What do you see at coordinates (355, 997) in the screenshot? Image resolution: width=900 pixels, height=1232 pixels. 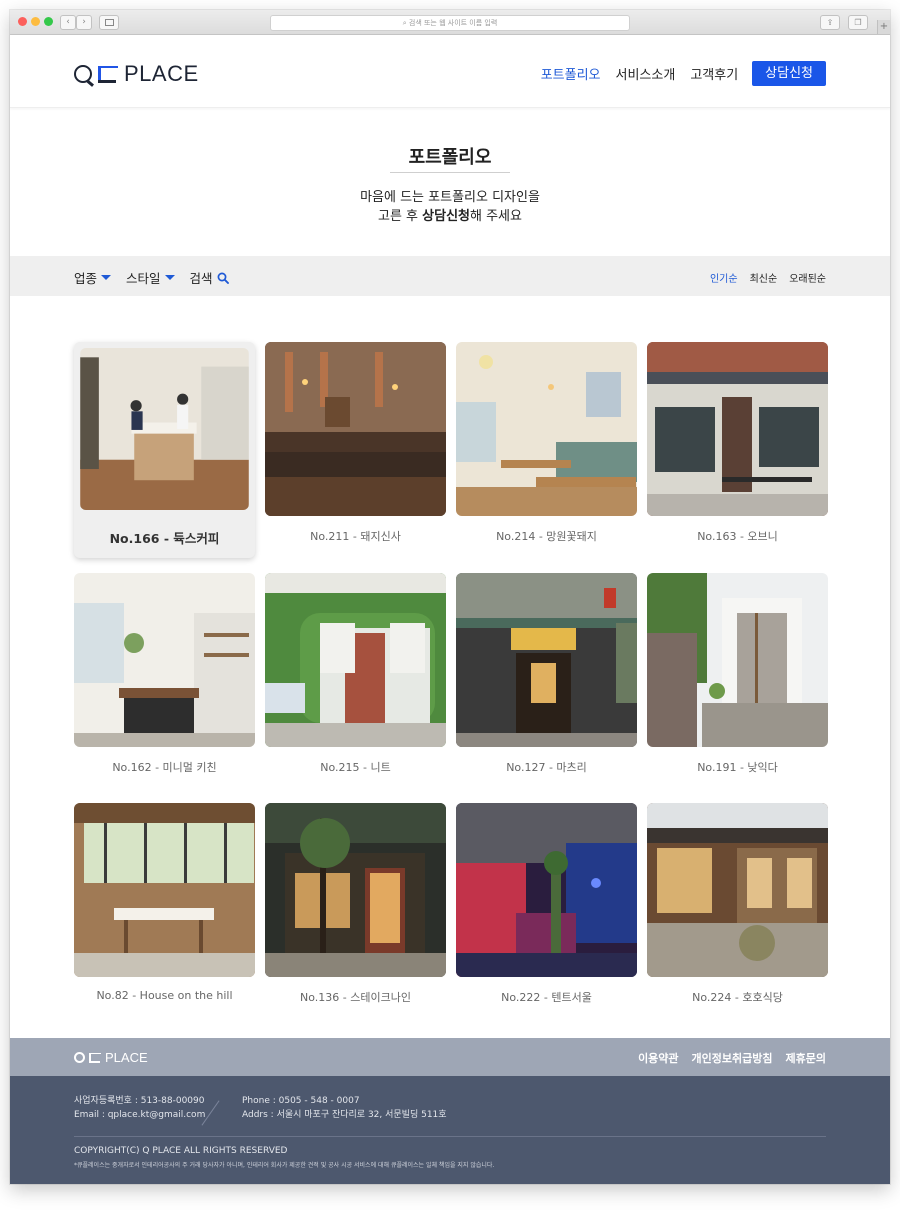 I see `portfolio-caption: No.136 - 스테이크나인` at bounding box center [355, 997].